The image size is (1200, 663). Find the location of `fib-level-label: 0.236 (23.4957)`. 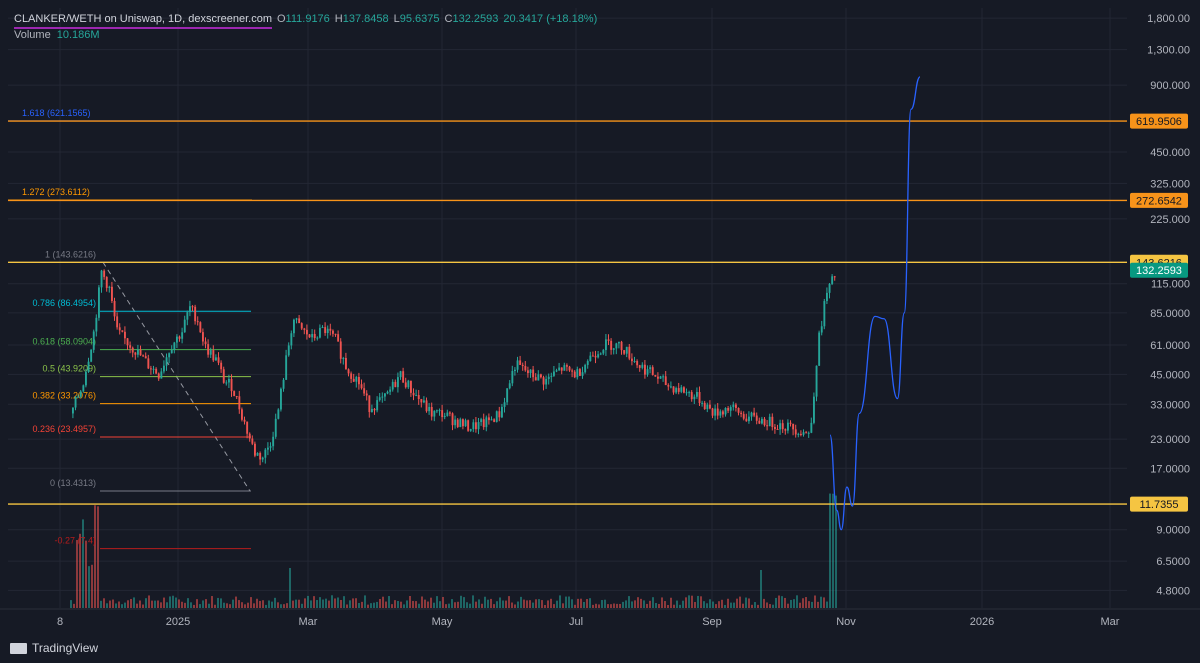

fib-level-label: 0.236 (23.4957) is located at coordinates (64, 429).